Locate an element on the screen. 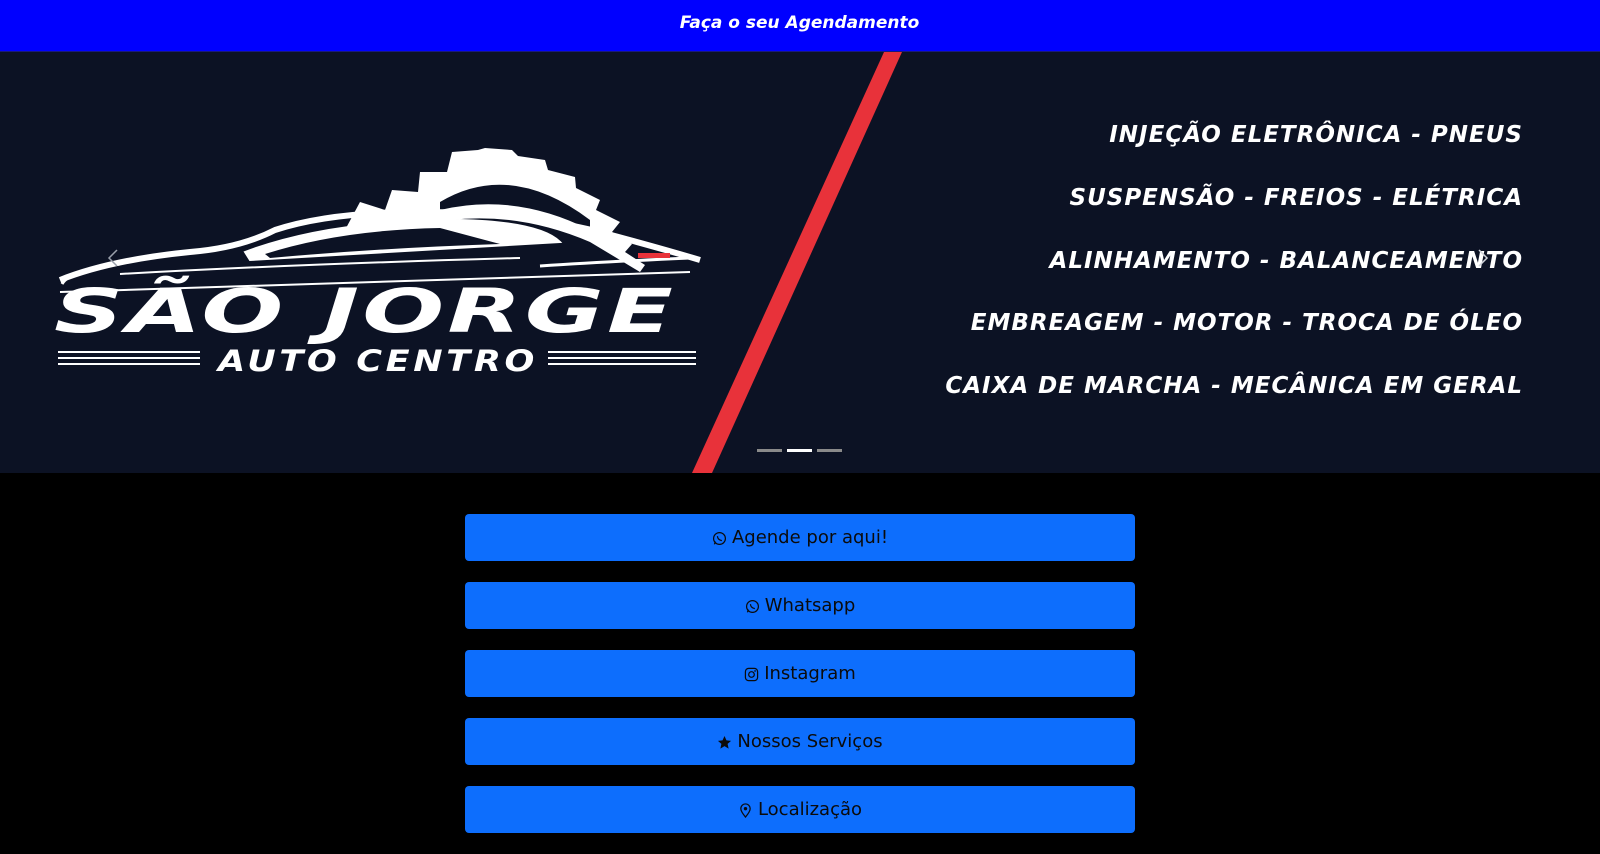  carousel-indicators is located at coordinates (799, 450).